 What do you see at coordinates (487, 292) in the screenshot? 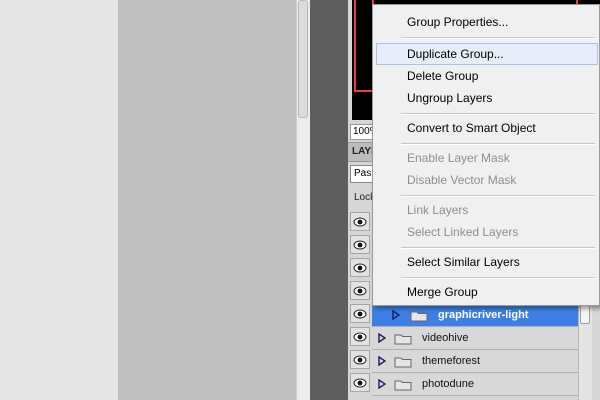
I see `menu-item-merge-group: Merge Group` at bounding box center [487, 292].